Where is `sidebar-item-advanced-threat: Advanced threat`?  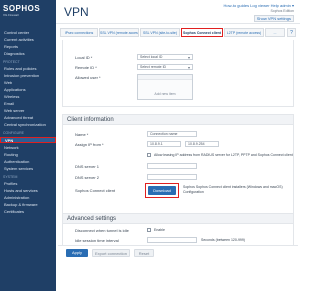 sidebar-item-advanced-threat: Advanced threat is located at coordinates (29, 118).